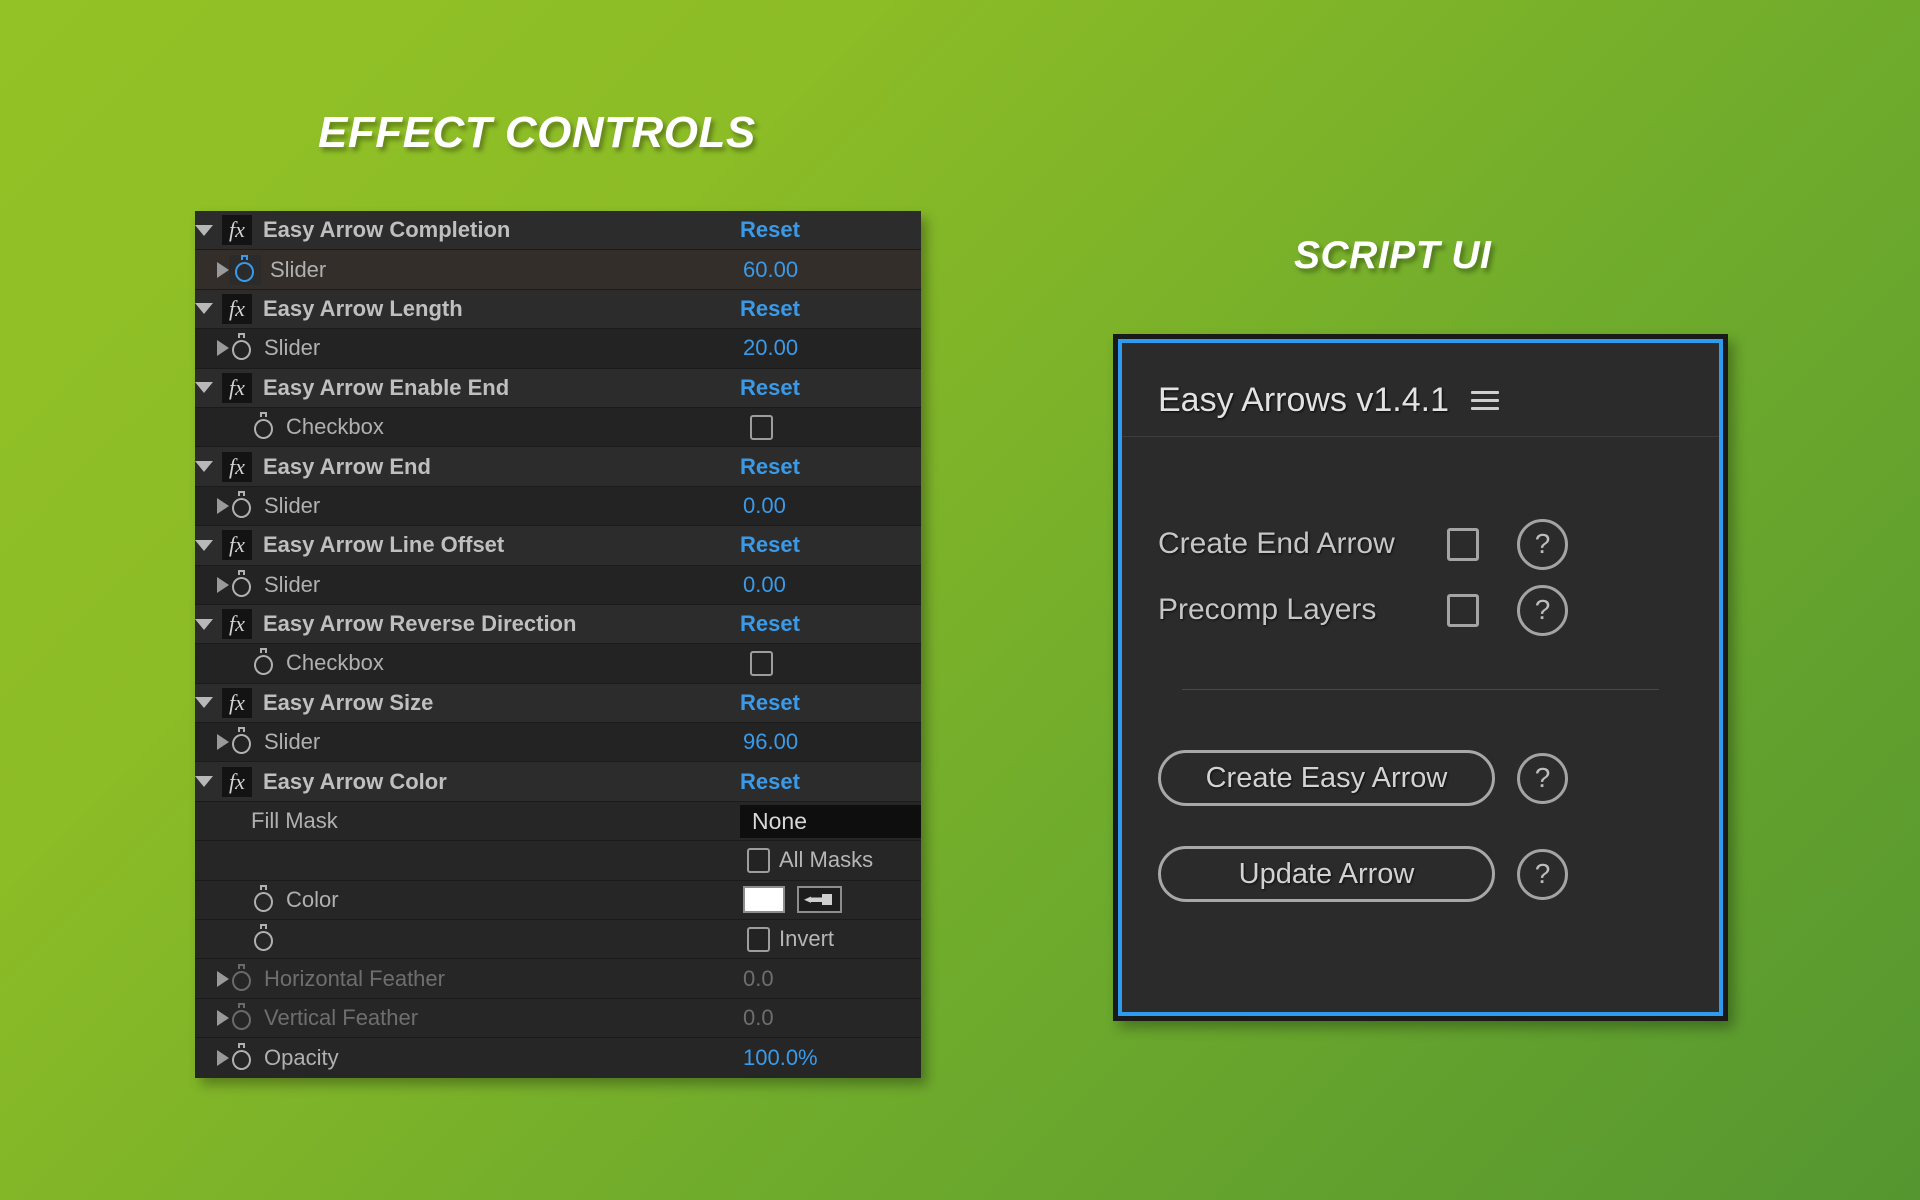 The height and width of the screenshot is (1200, 1920). Describe the element at coordinates (558, 821) in the screenshot. I see `fill-mask-row: Fill Mask None` at that location.